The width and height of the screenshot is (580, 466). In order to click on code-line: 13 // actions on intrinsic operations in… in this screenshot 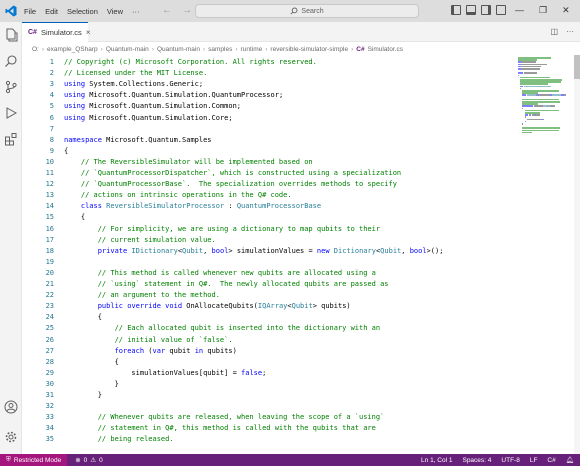, I will do `click(269, 195)`.